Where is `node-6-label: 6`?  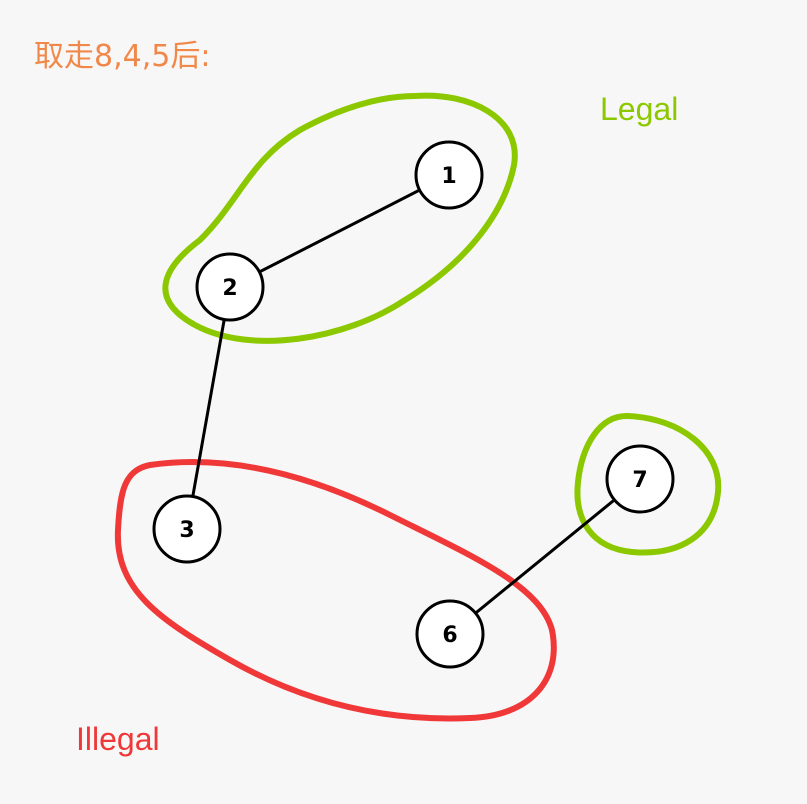 node-6-label: 6 is located at coordinates (449, 635).